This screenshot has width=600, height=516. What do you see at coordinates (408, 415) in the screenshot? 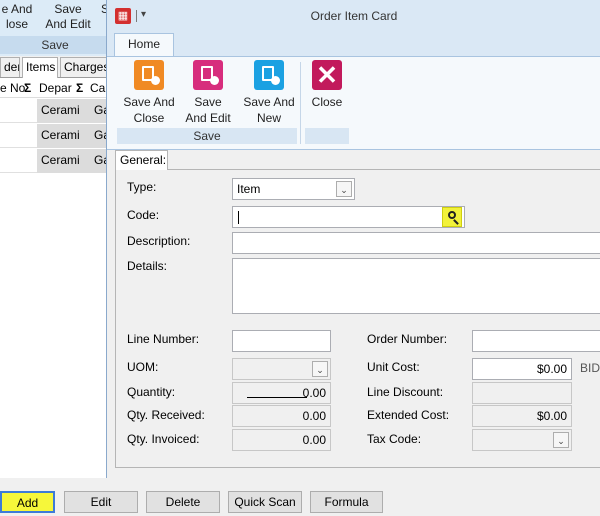
I see `extended-cost-label: Extended Cost:` at bounding box center [408, 415].